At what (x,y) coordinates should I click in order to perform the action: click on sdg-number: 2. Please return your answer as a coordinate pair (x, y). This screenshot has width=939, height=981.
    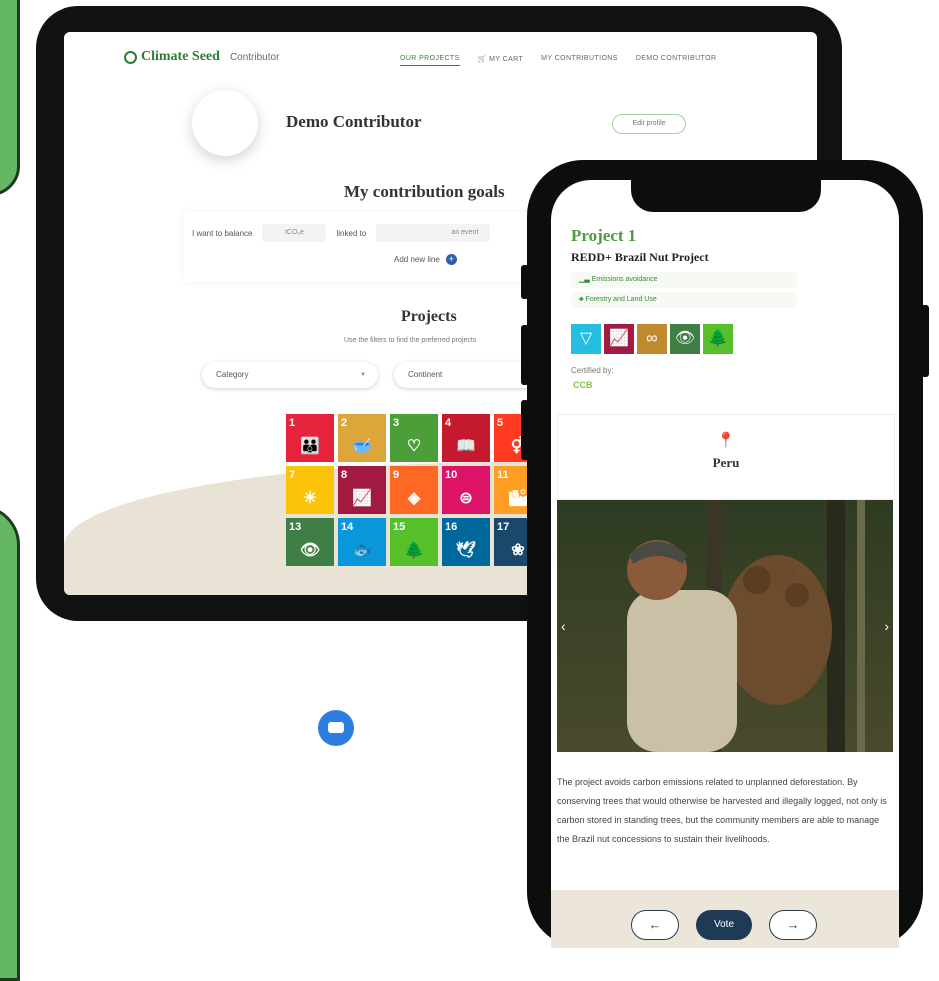
    Looking at the image, I should click on (344, 423).